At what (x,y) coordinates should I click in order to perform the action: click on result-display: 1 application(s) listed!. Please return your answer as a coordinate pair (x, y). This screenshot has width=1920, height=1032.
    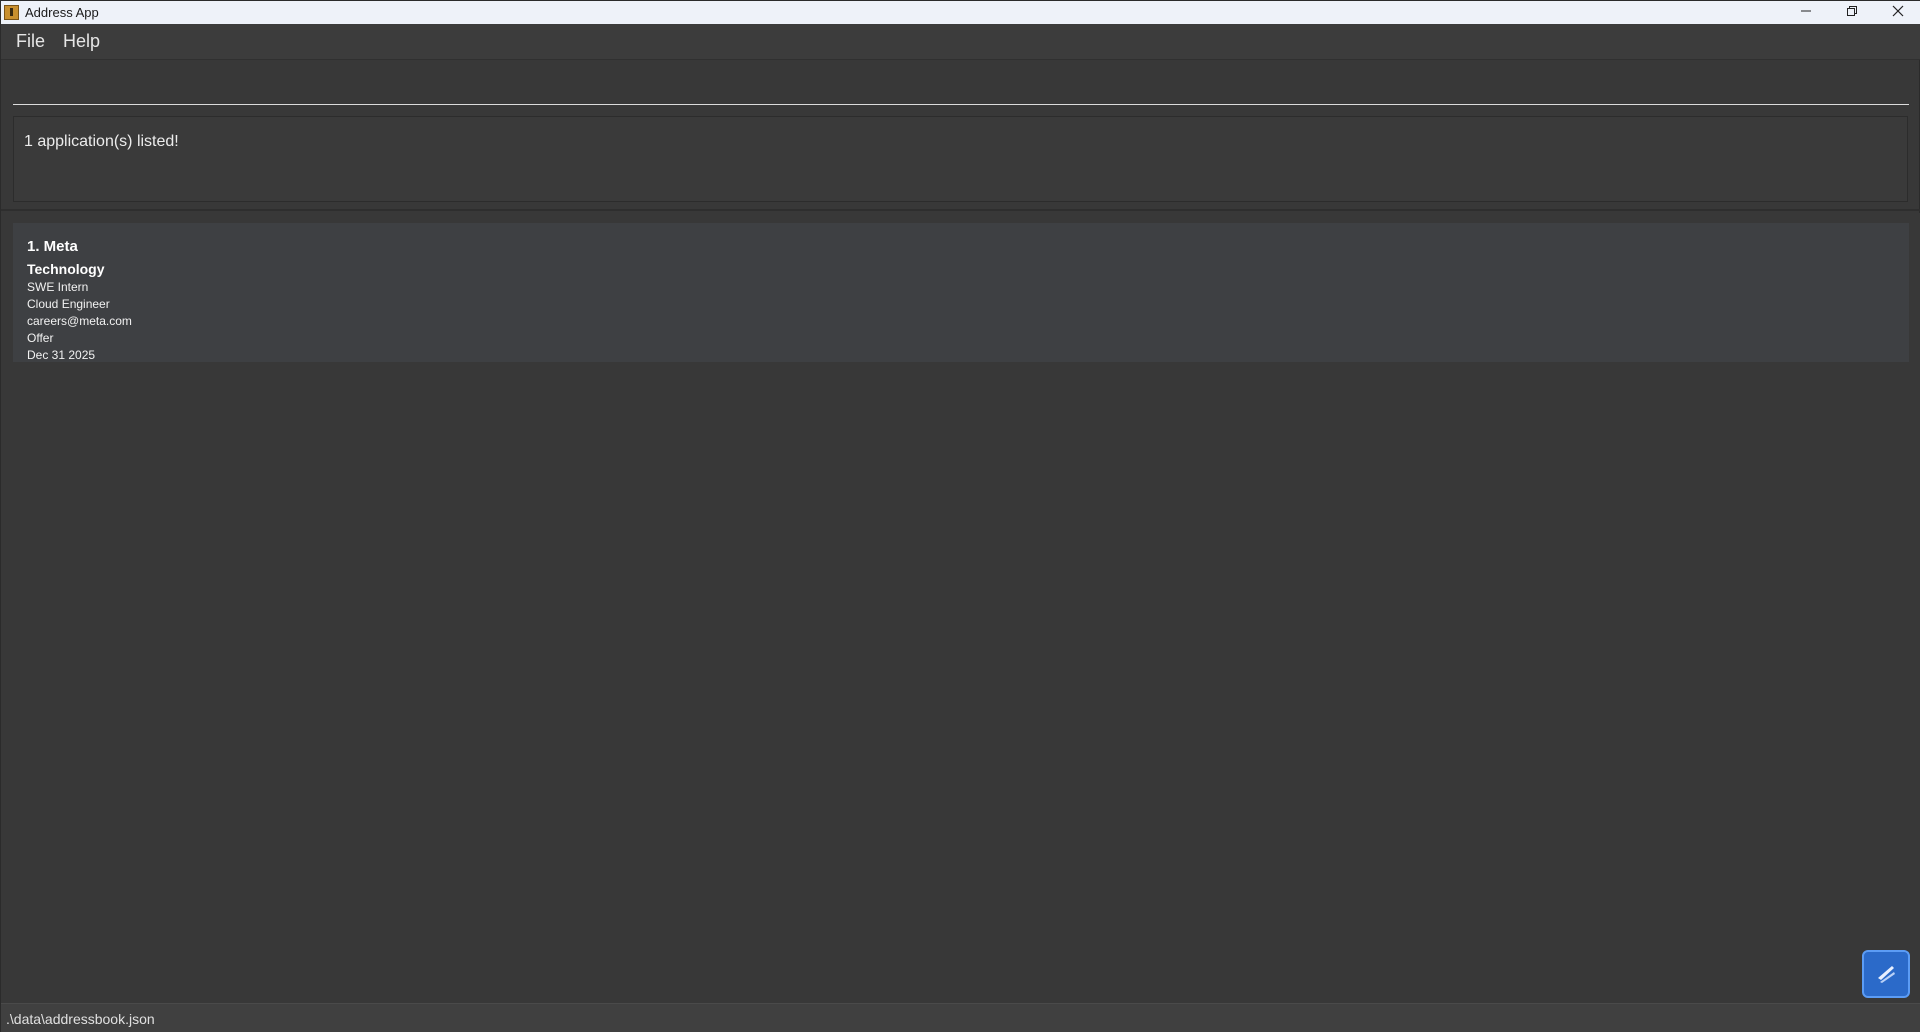
    Looking at the image, I should click on (960, 159).